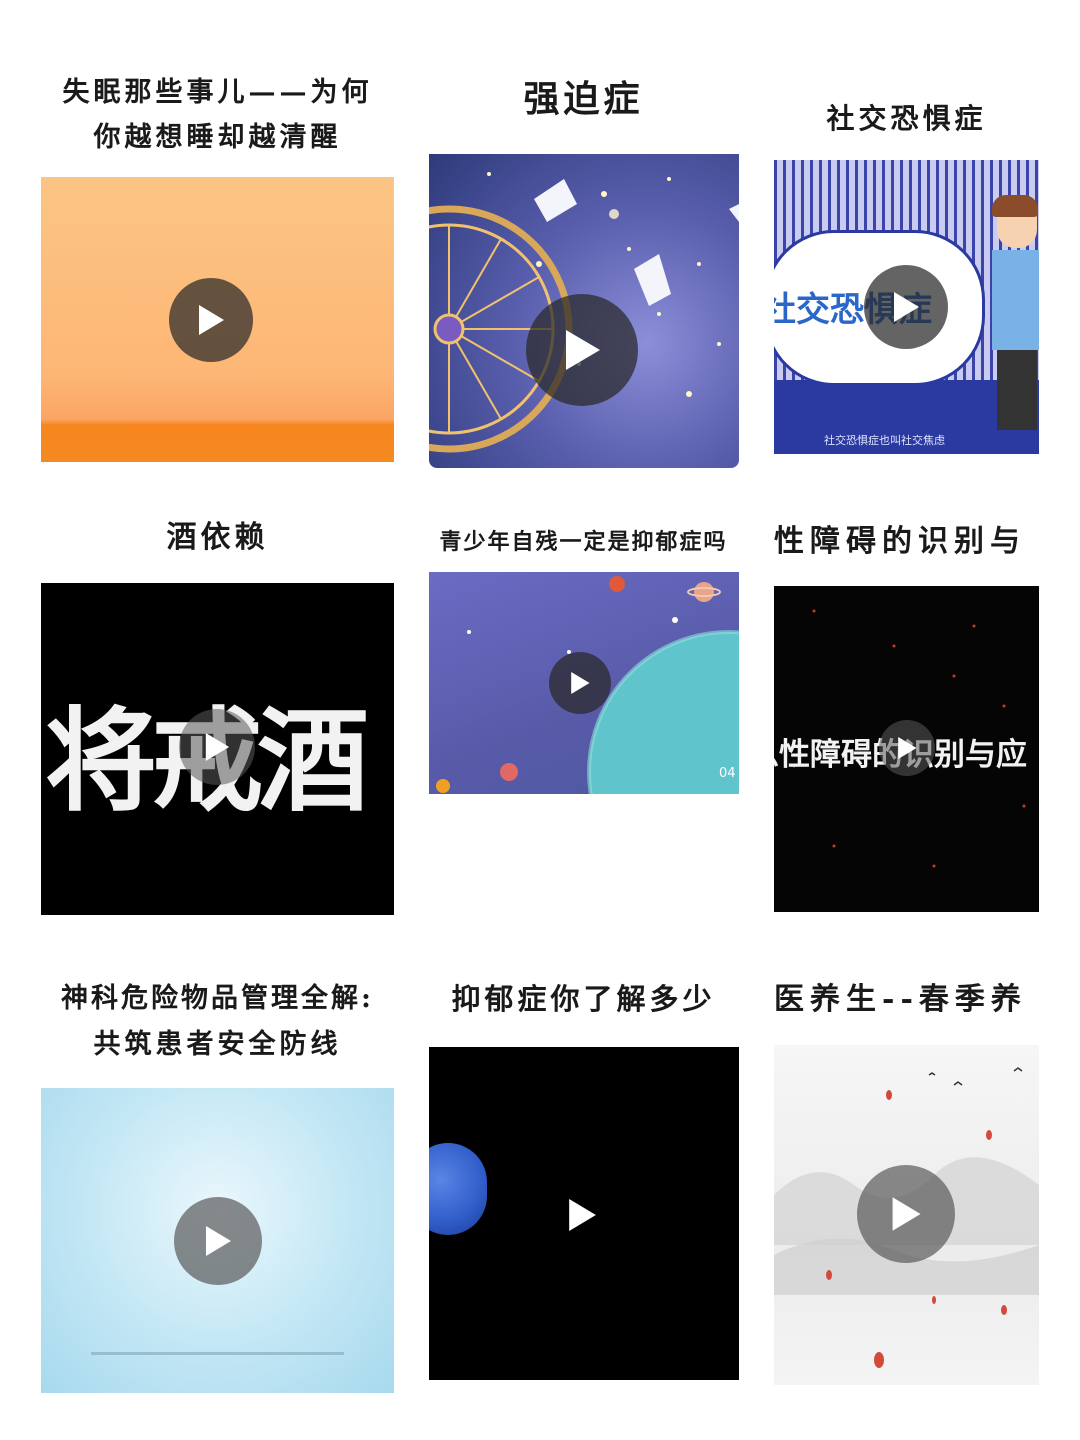  I want to click on video-title: 抑郁症你了解多少, so click(583, 999).